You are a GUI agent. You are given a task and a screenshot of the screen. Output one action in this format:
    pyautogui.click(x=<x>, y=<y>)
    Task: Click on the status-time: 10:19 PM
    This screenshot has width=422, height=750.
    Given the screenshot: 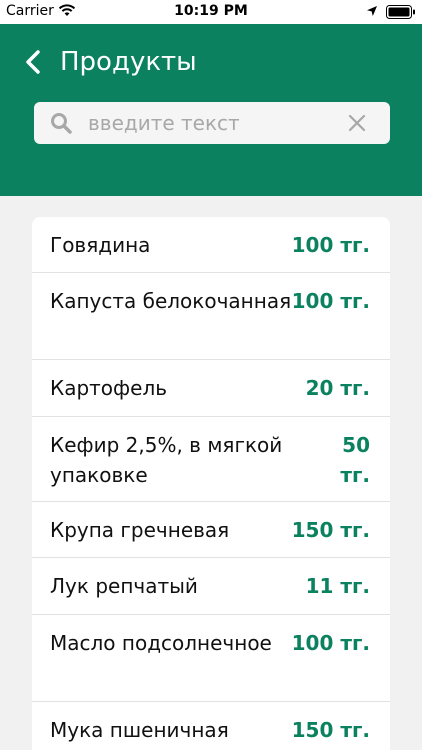 What is the action you would take?
    pyautogui.click(x=211, y=11)
    